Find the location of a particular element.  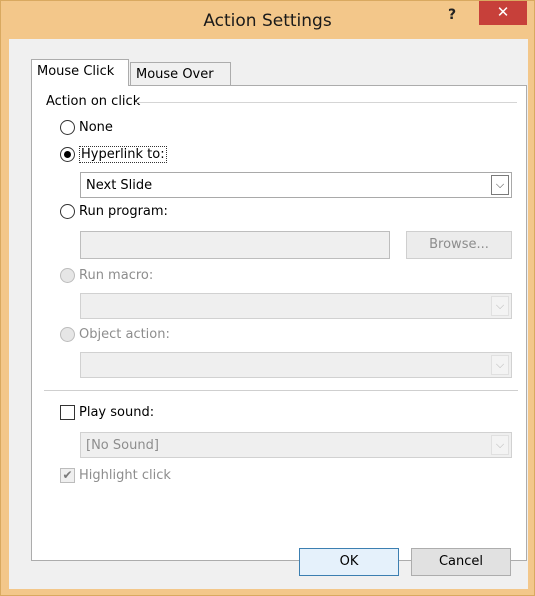

group-divider is located at coordinates (326, 102).